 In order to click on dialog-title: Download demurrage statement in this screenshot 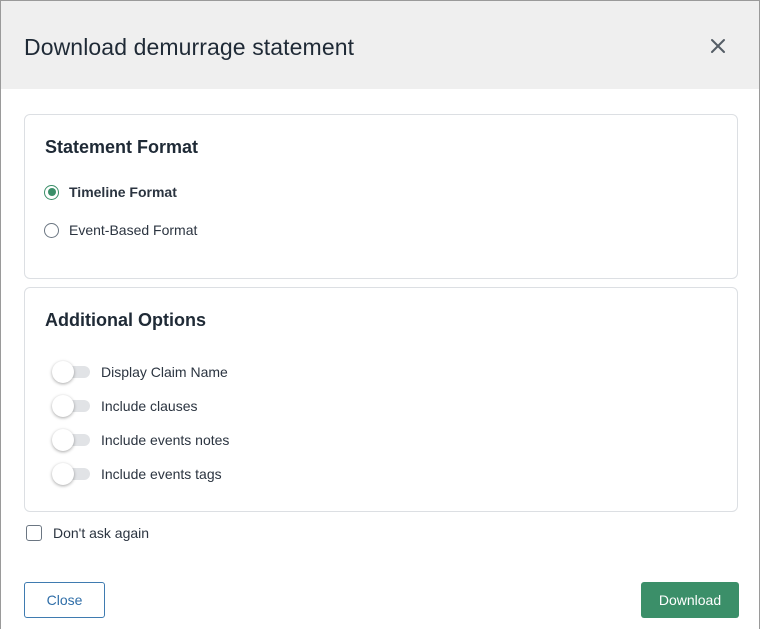, I will do `click(189, 47)`.